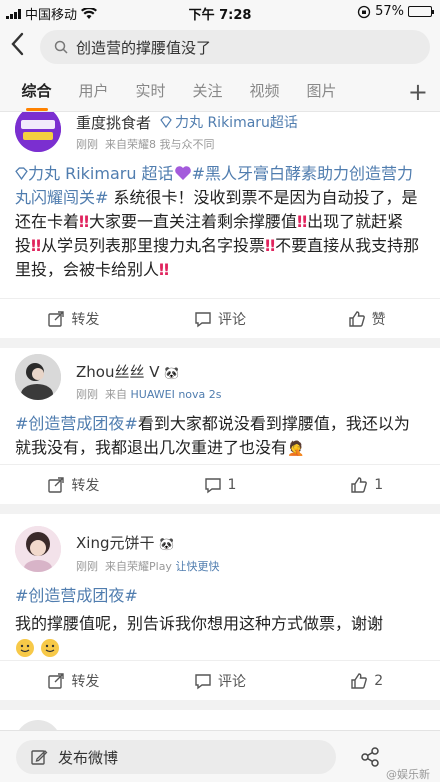 The height and width of the screenshot is (782, 440). I want to click on post-meta: 刚刚 来自荣耀8 我与众不同, so click(145, 144).